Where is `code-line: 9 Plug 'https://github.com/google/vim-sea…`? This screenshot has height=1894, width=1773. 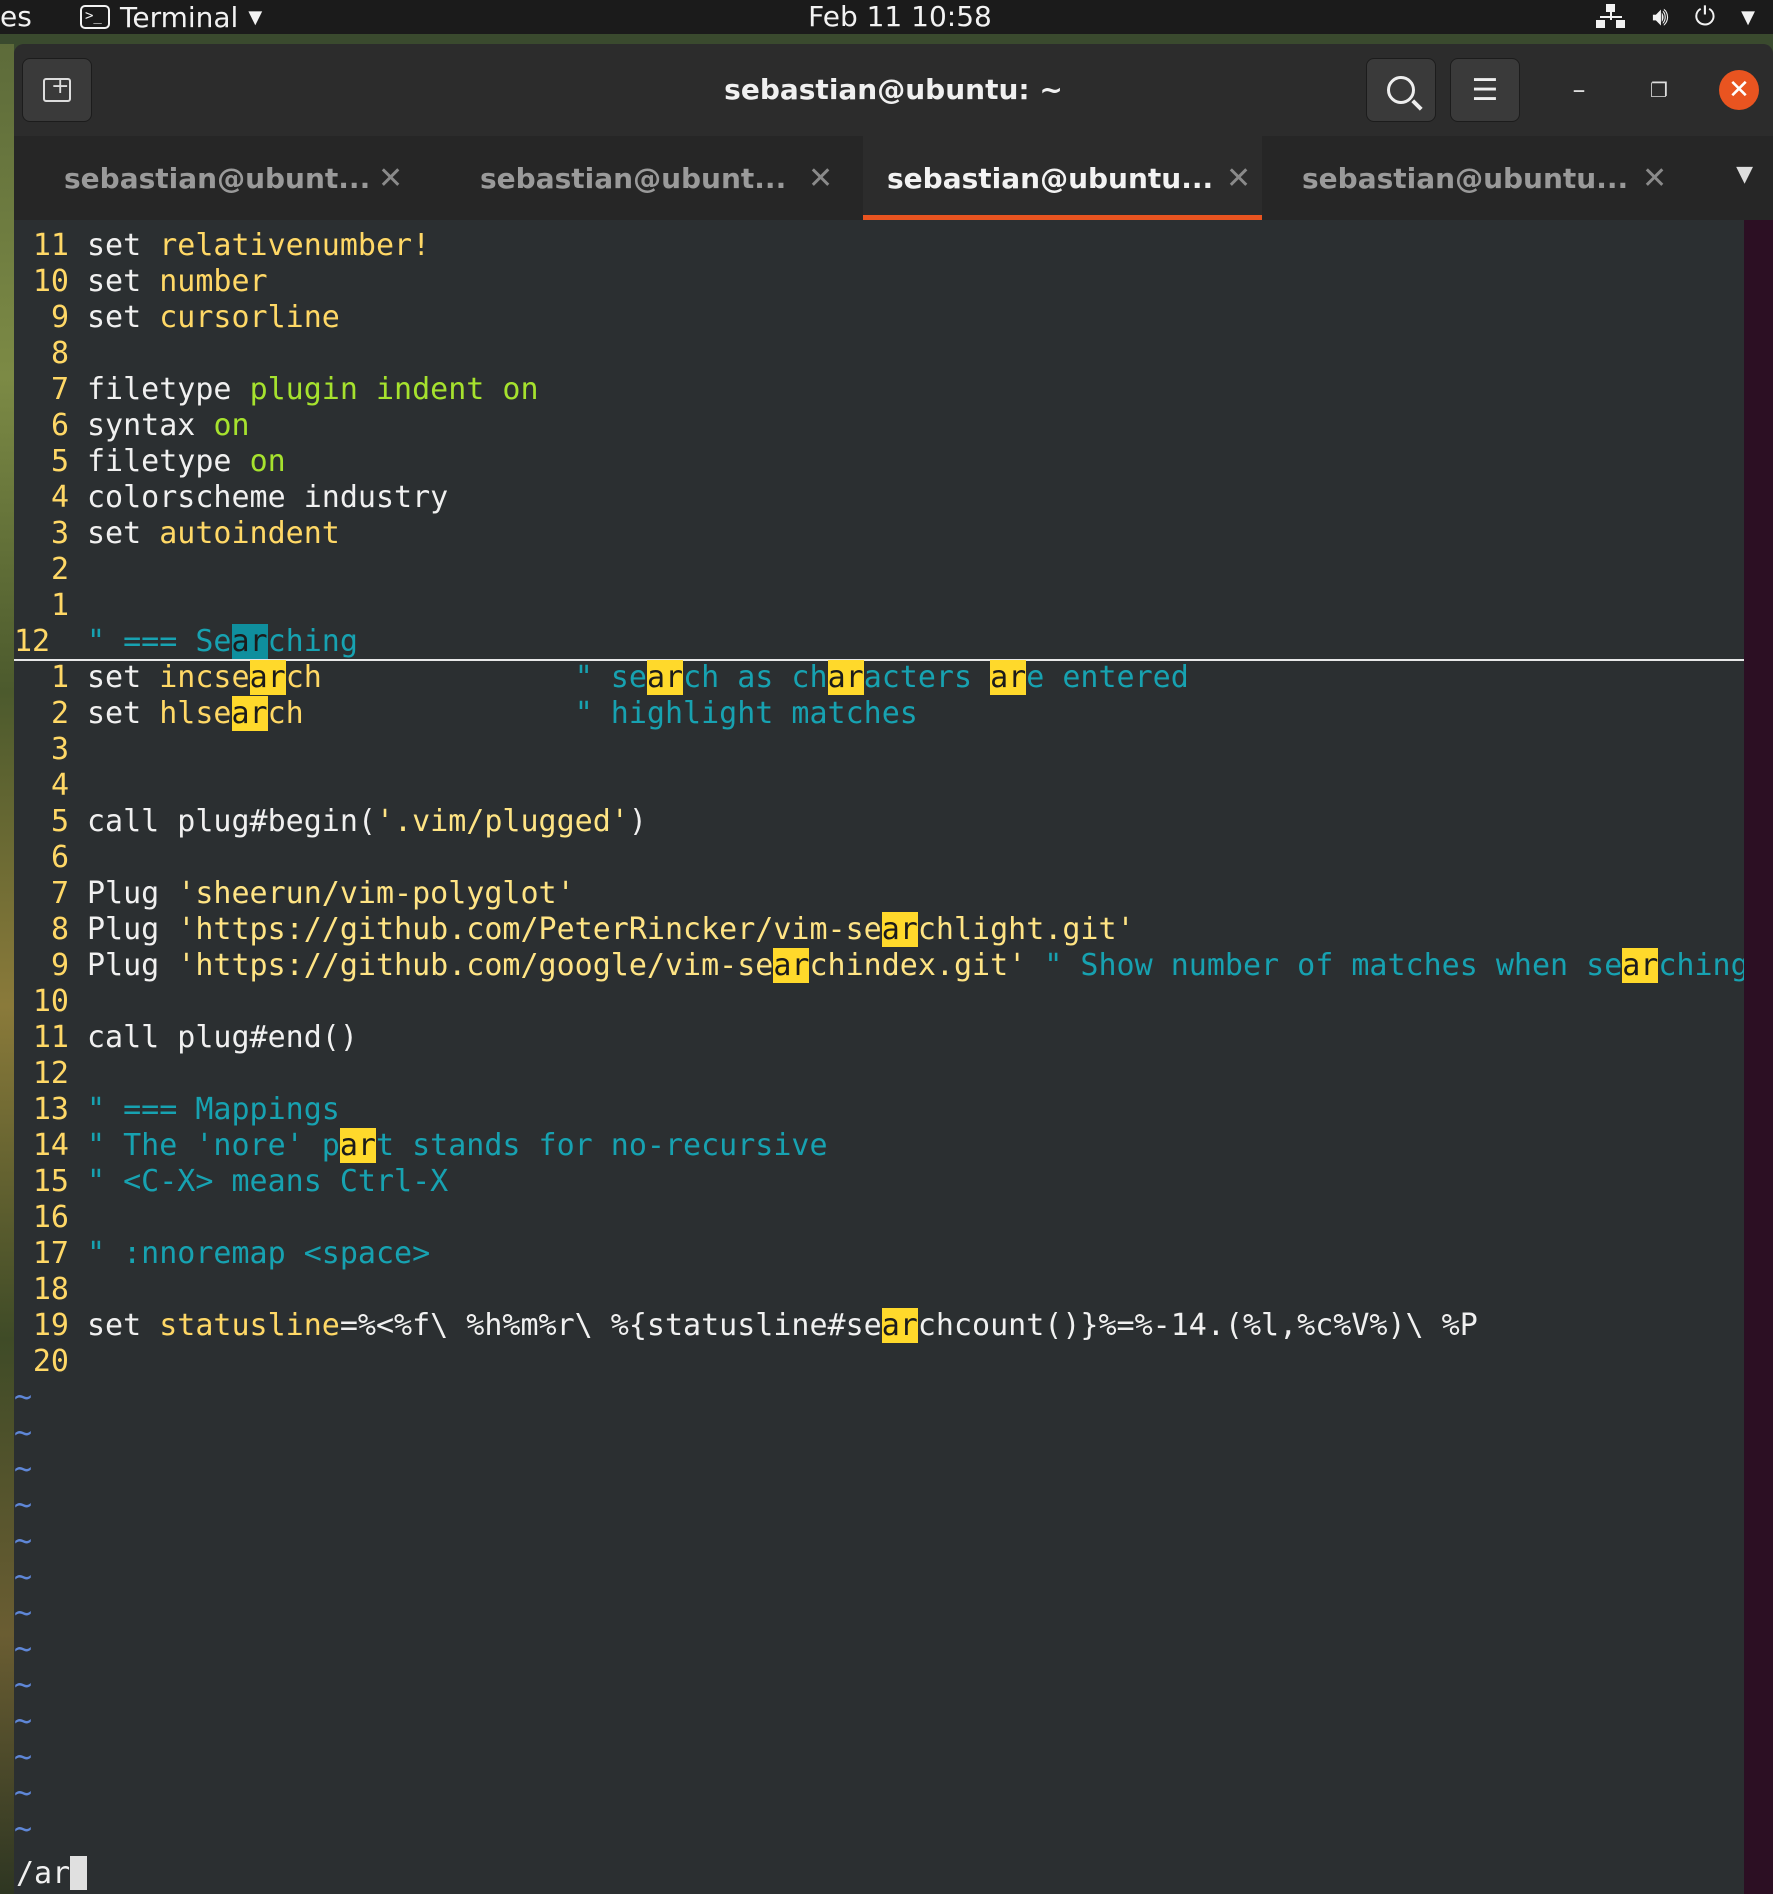 code-line: 9 Plug 'https://github.com/google/vim-sea… is located at coordinates (879, 966).